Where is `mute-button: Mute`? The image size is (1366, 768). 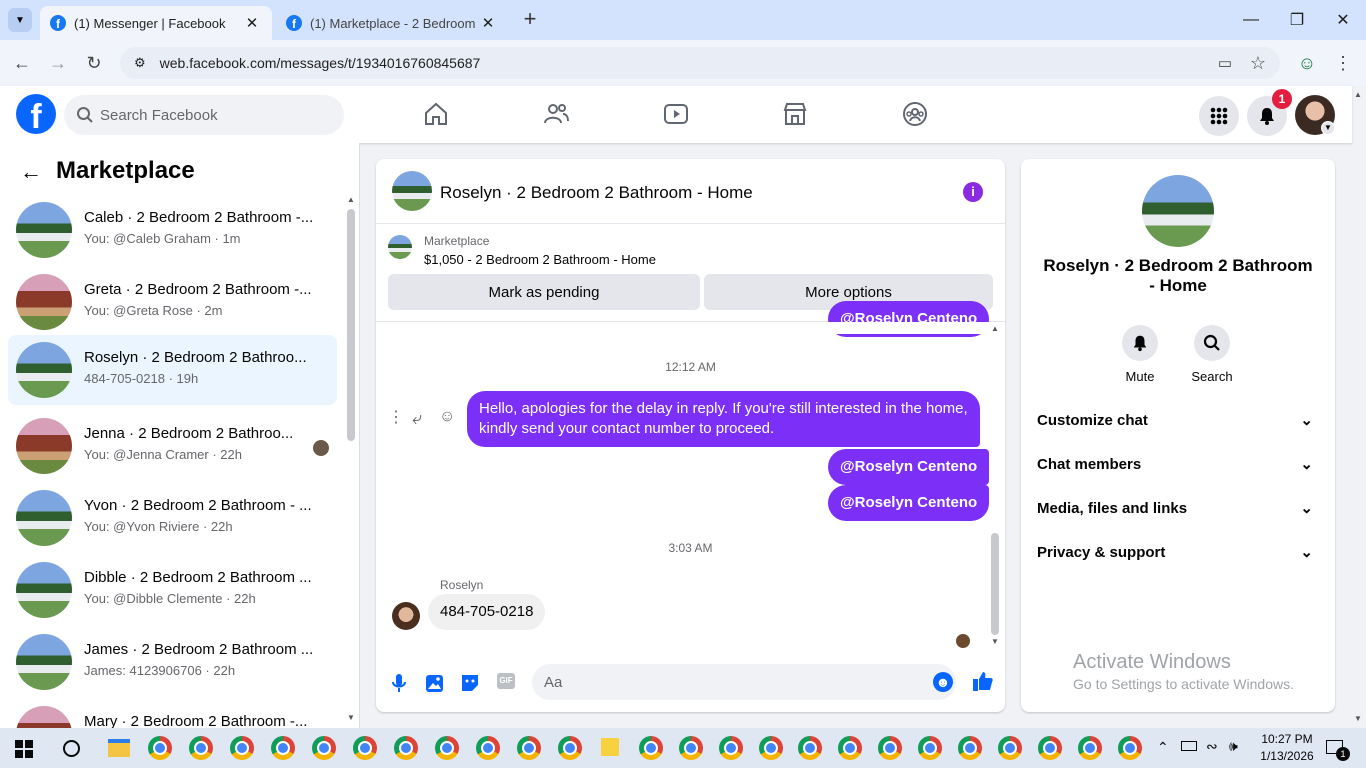 mute-button: Mute is located at coordinates (1140, 354).